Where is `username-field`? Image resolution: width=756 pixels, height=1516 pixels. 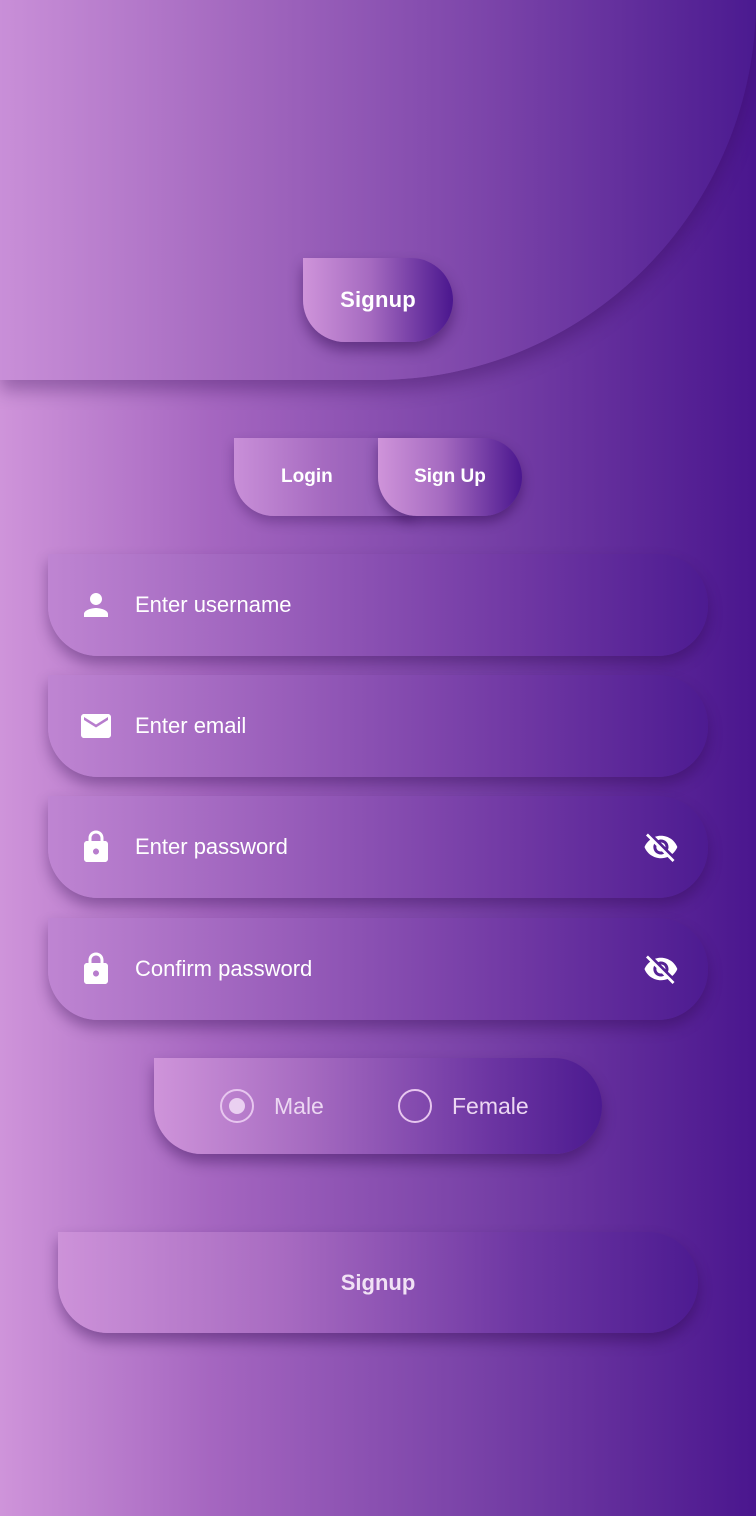 username-field is located at coordinates (378, 605).